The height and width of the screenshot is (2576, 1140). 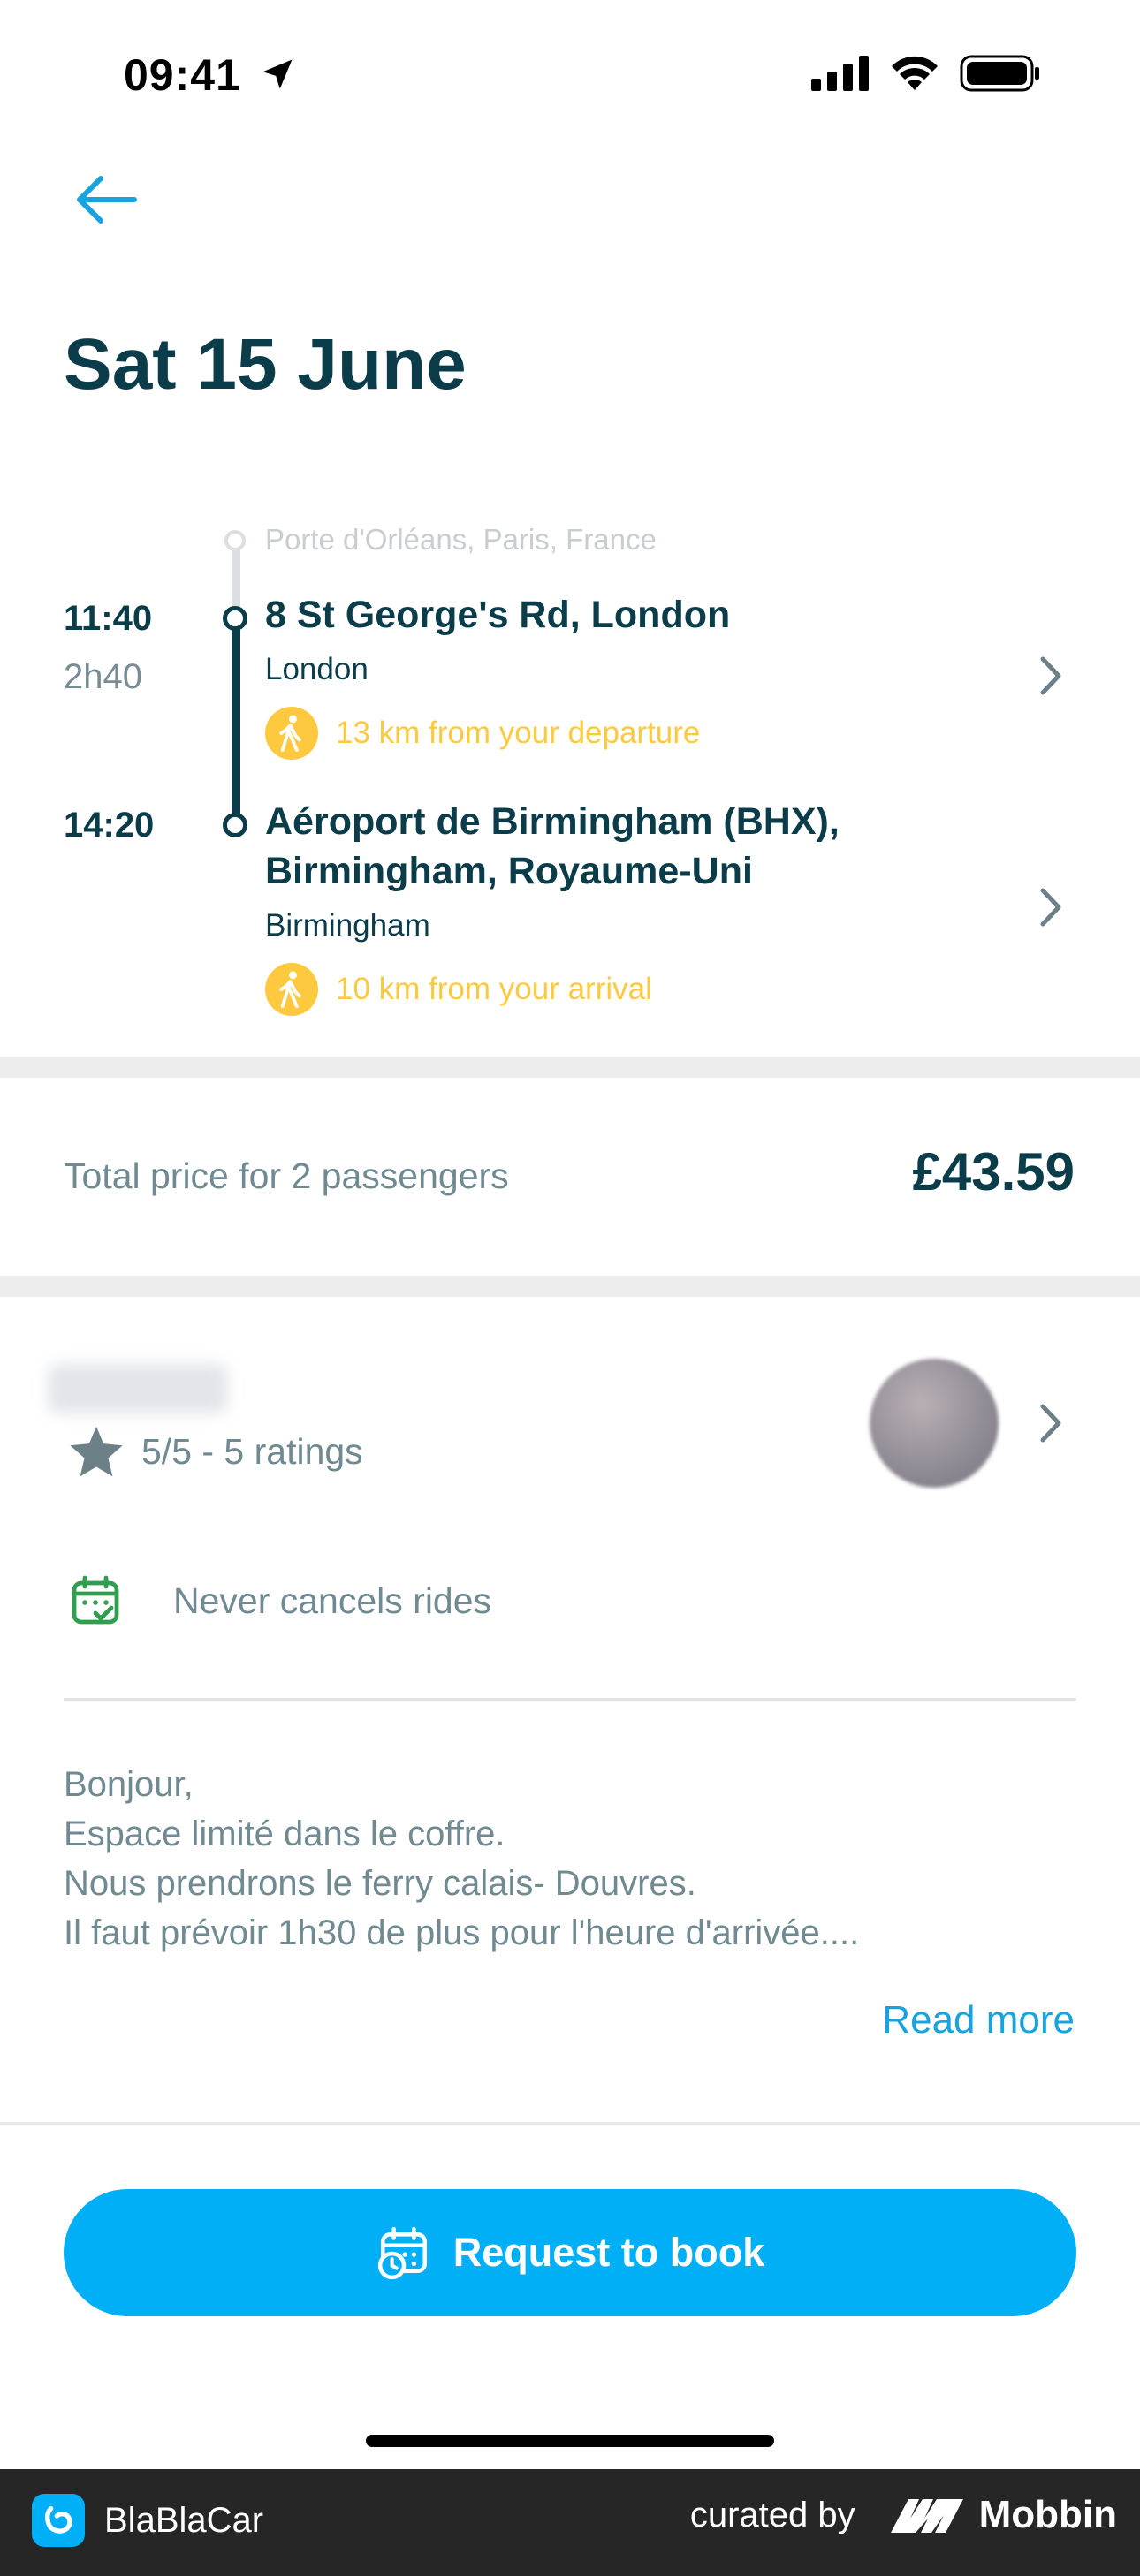 What do you see at coordinates (138, 1388) in the screenshot?
I see `driver-name-redacted` at bounding box center [138, 1388].